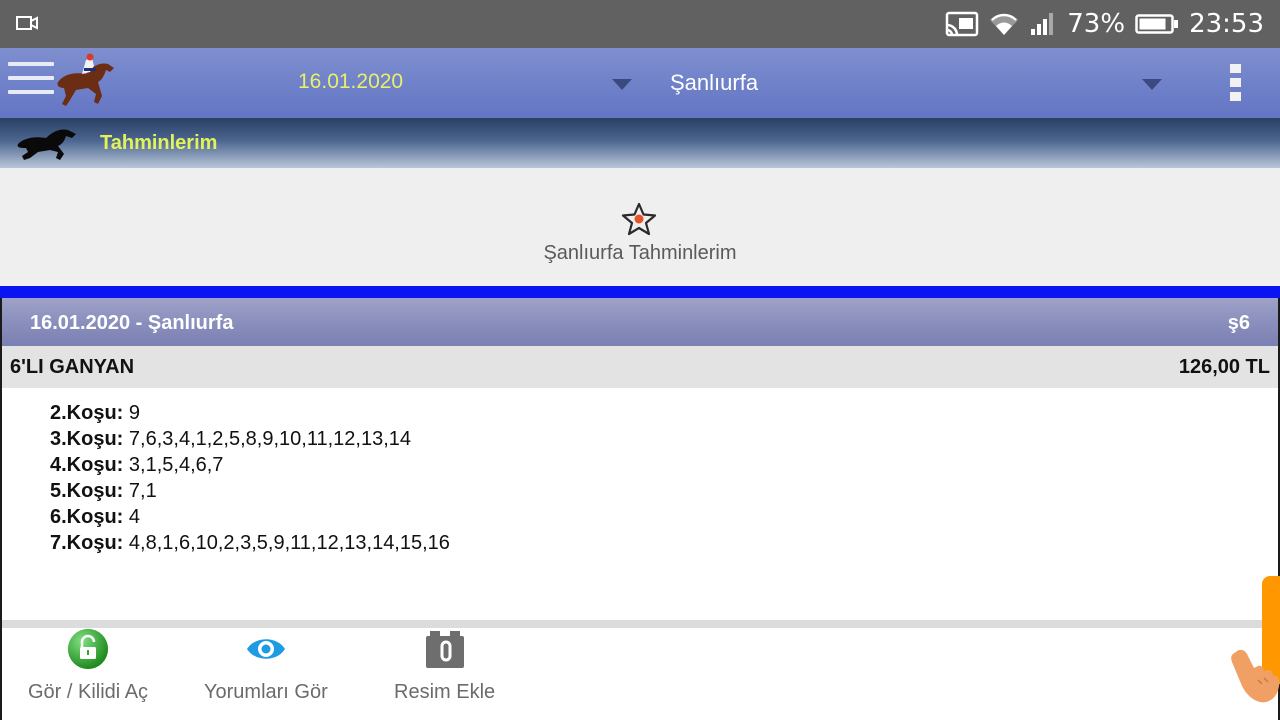  I want to click on card-code: ş6, so click(1238, 323).